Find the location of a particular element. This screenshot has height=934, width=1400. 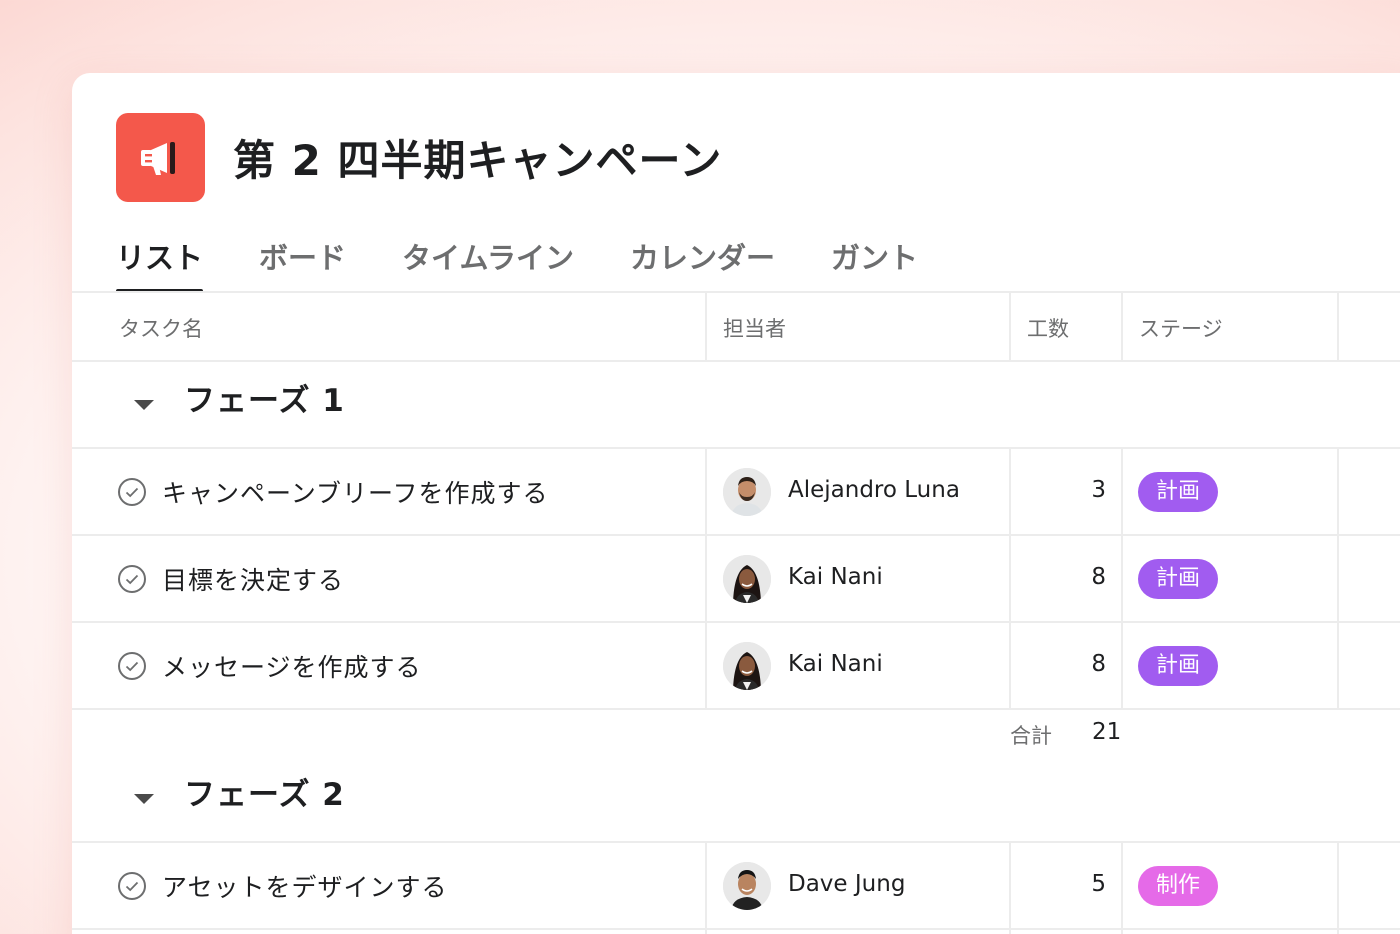

stage-badge: 制作 is located at coordinates (1178, 886).